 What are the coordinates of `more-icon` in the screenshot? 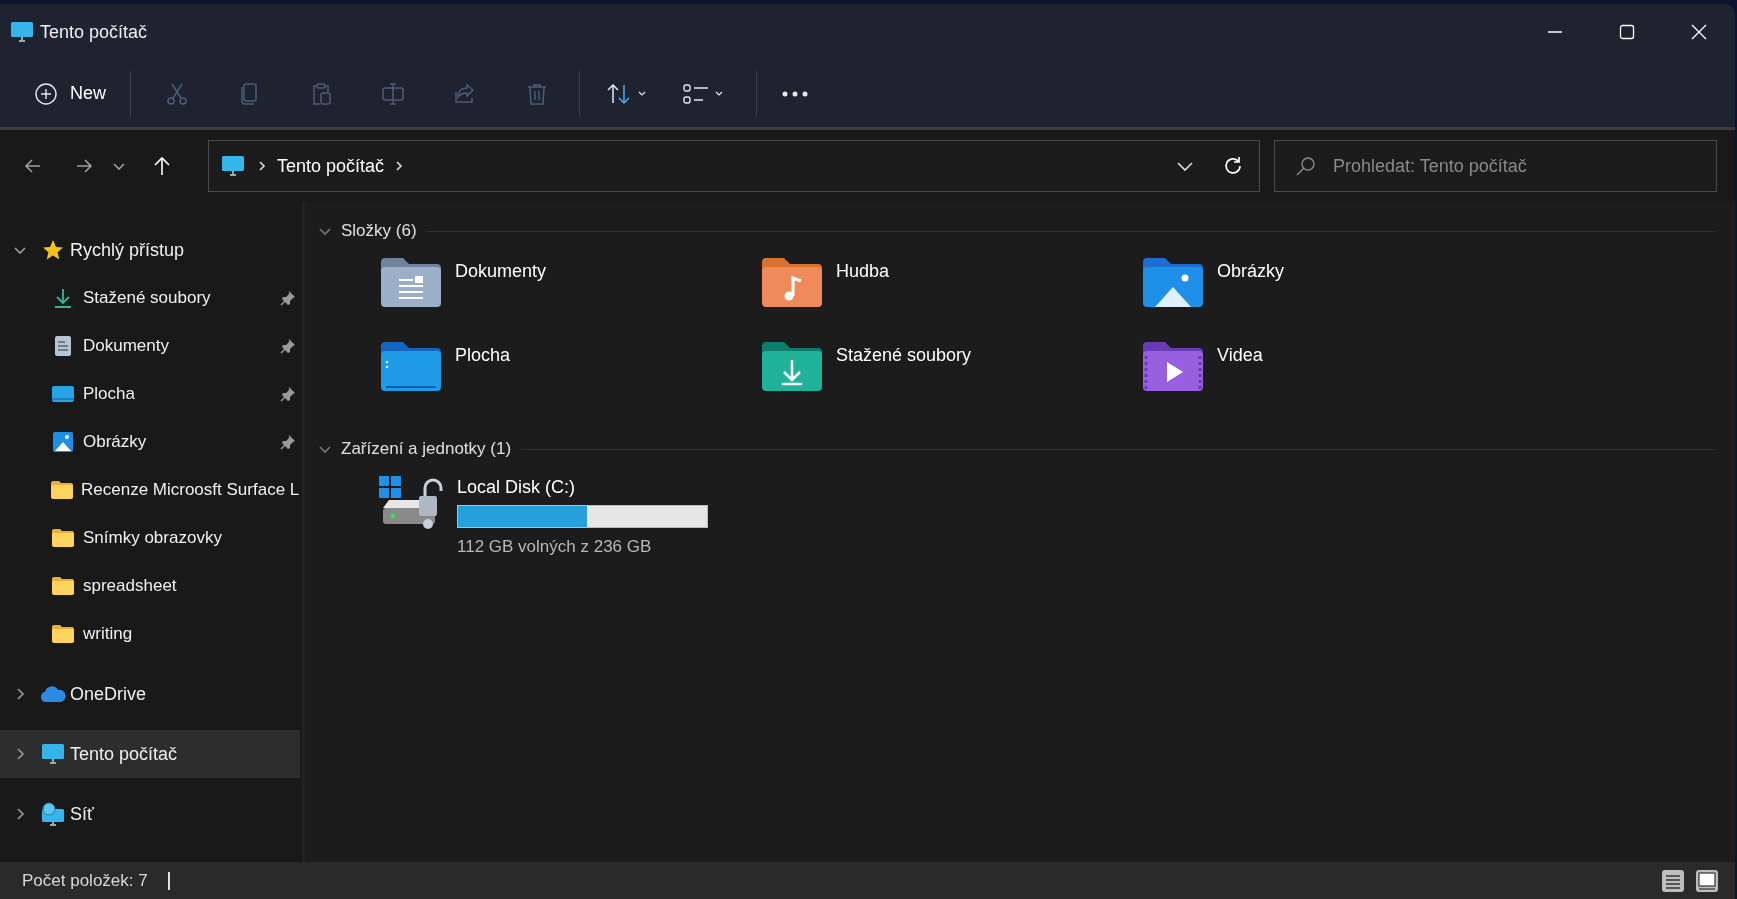 It's located at (795, 93).